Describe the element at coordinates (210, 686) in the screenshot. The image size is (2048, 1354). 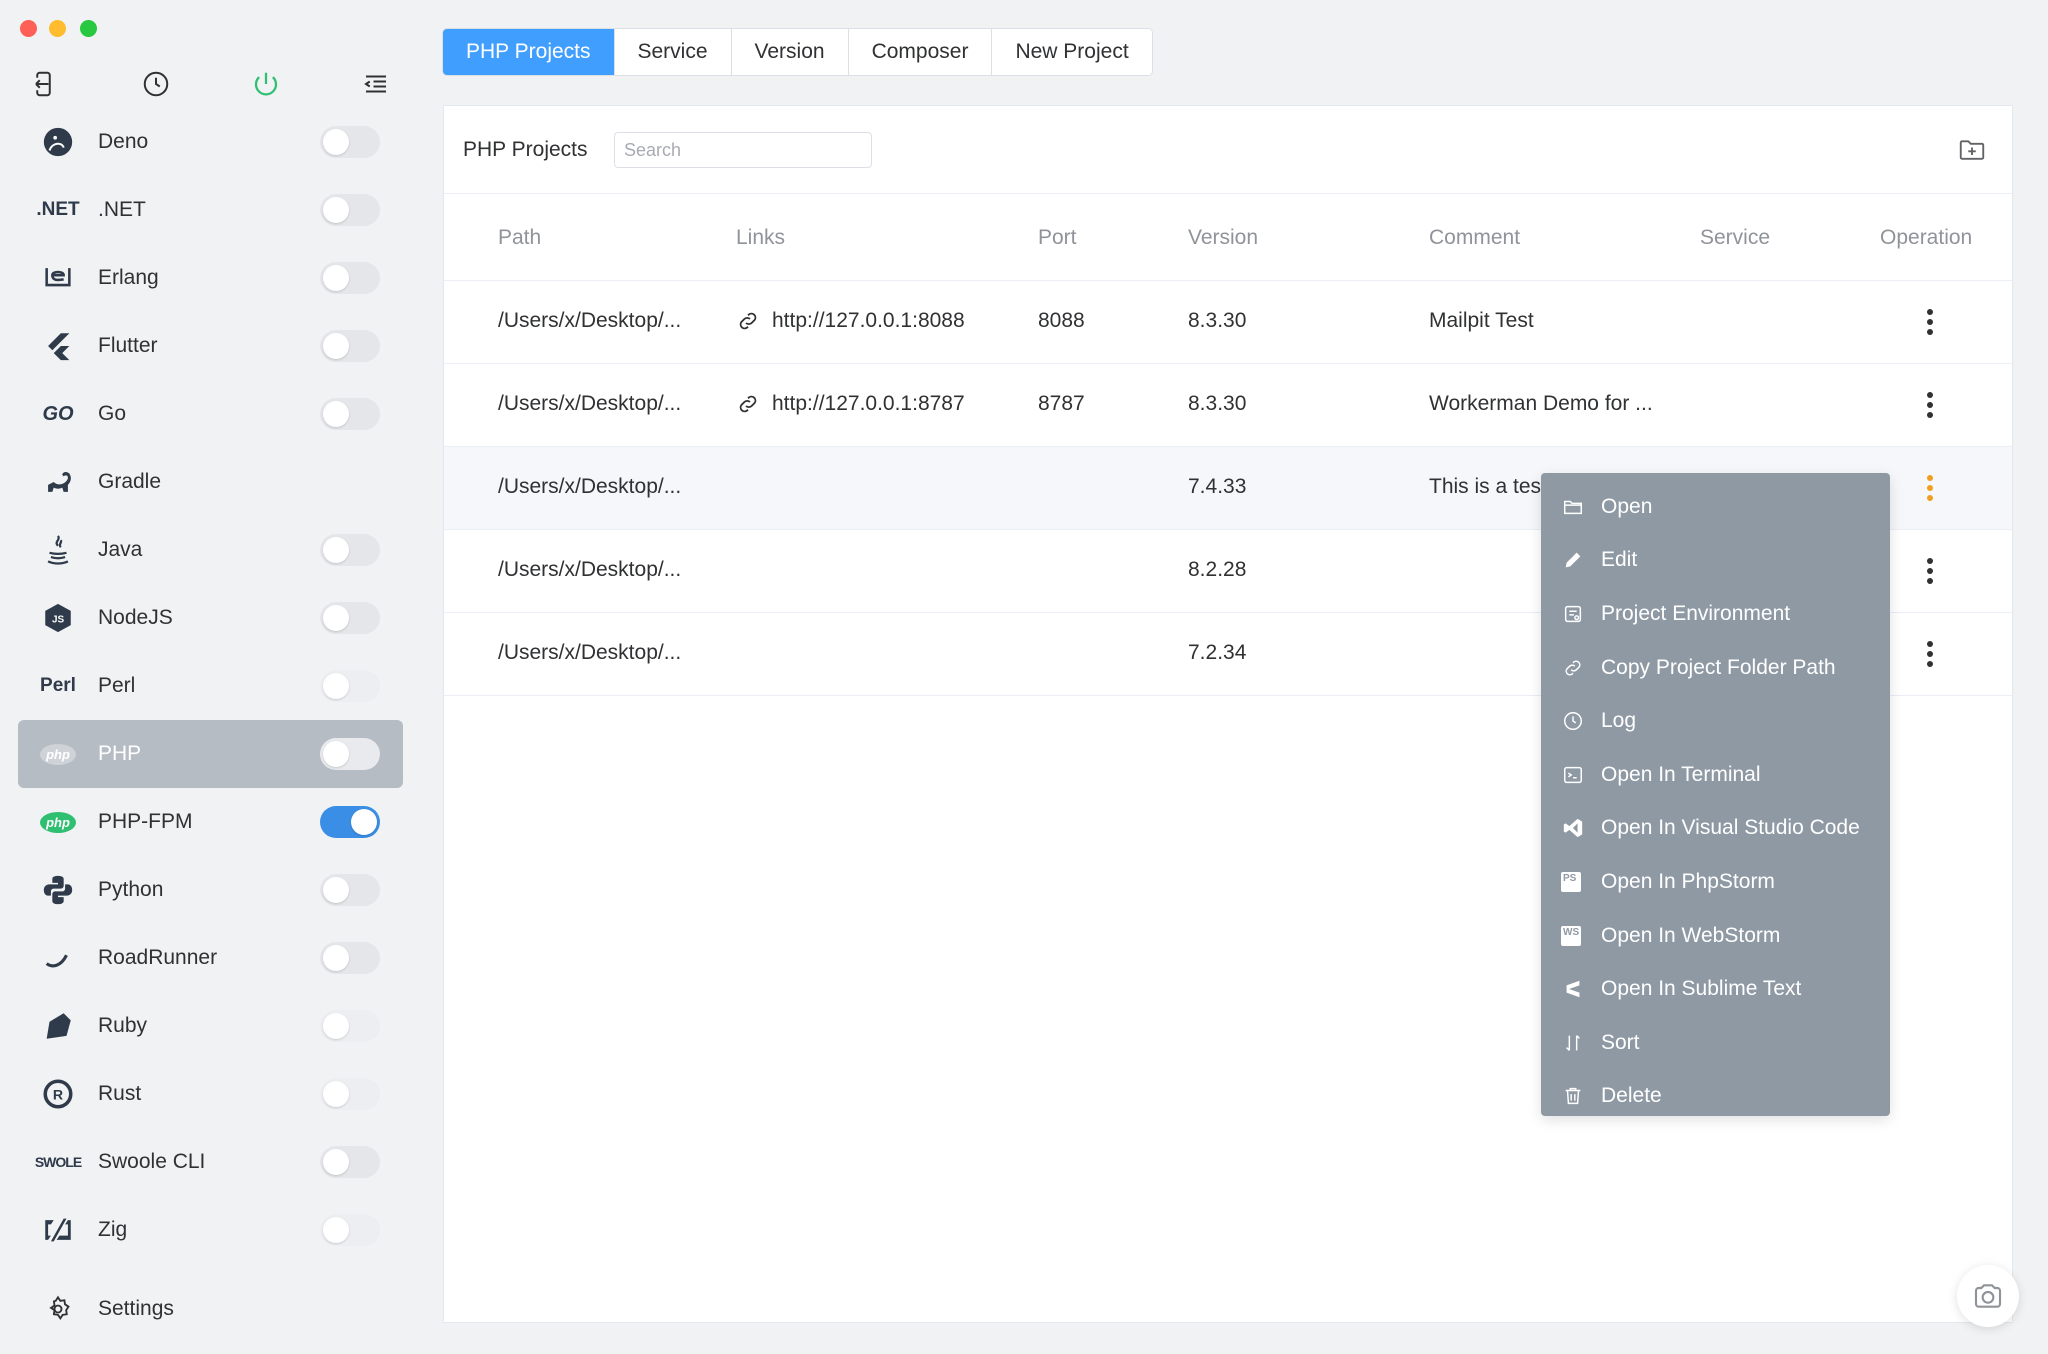
I see `sidebar-item-perl: Perl Perl` at that location.